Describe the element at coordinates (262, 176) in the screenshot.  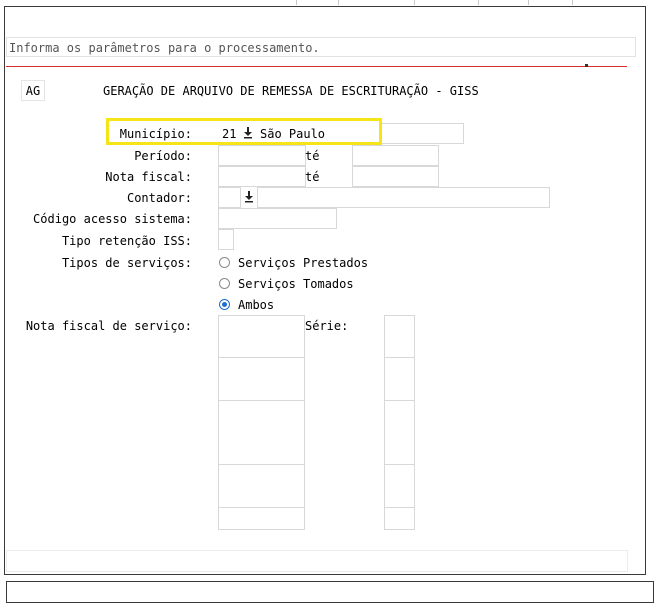
I see `nota-fiscal-from-input` at that location.